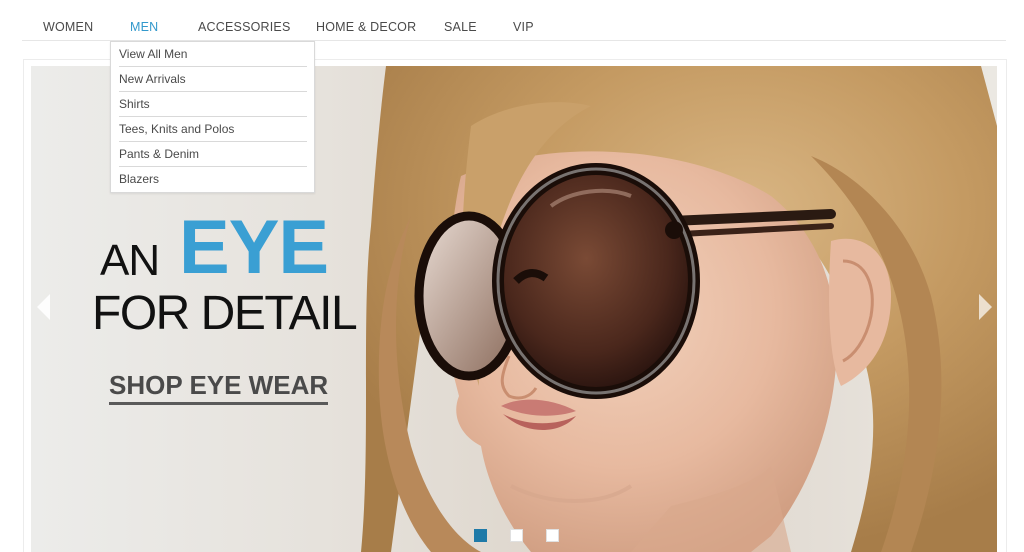 This screenshot has width=1024, height=552. What do you see at coordinates (213, 54) in the screenshot?
I see `menu-item-view-all-men: View All Men` at bounding box center [213, 54].